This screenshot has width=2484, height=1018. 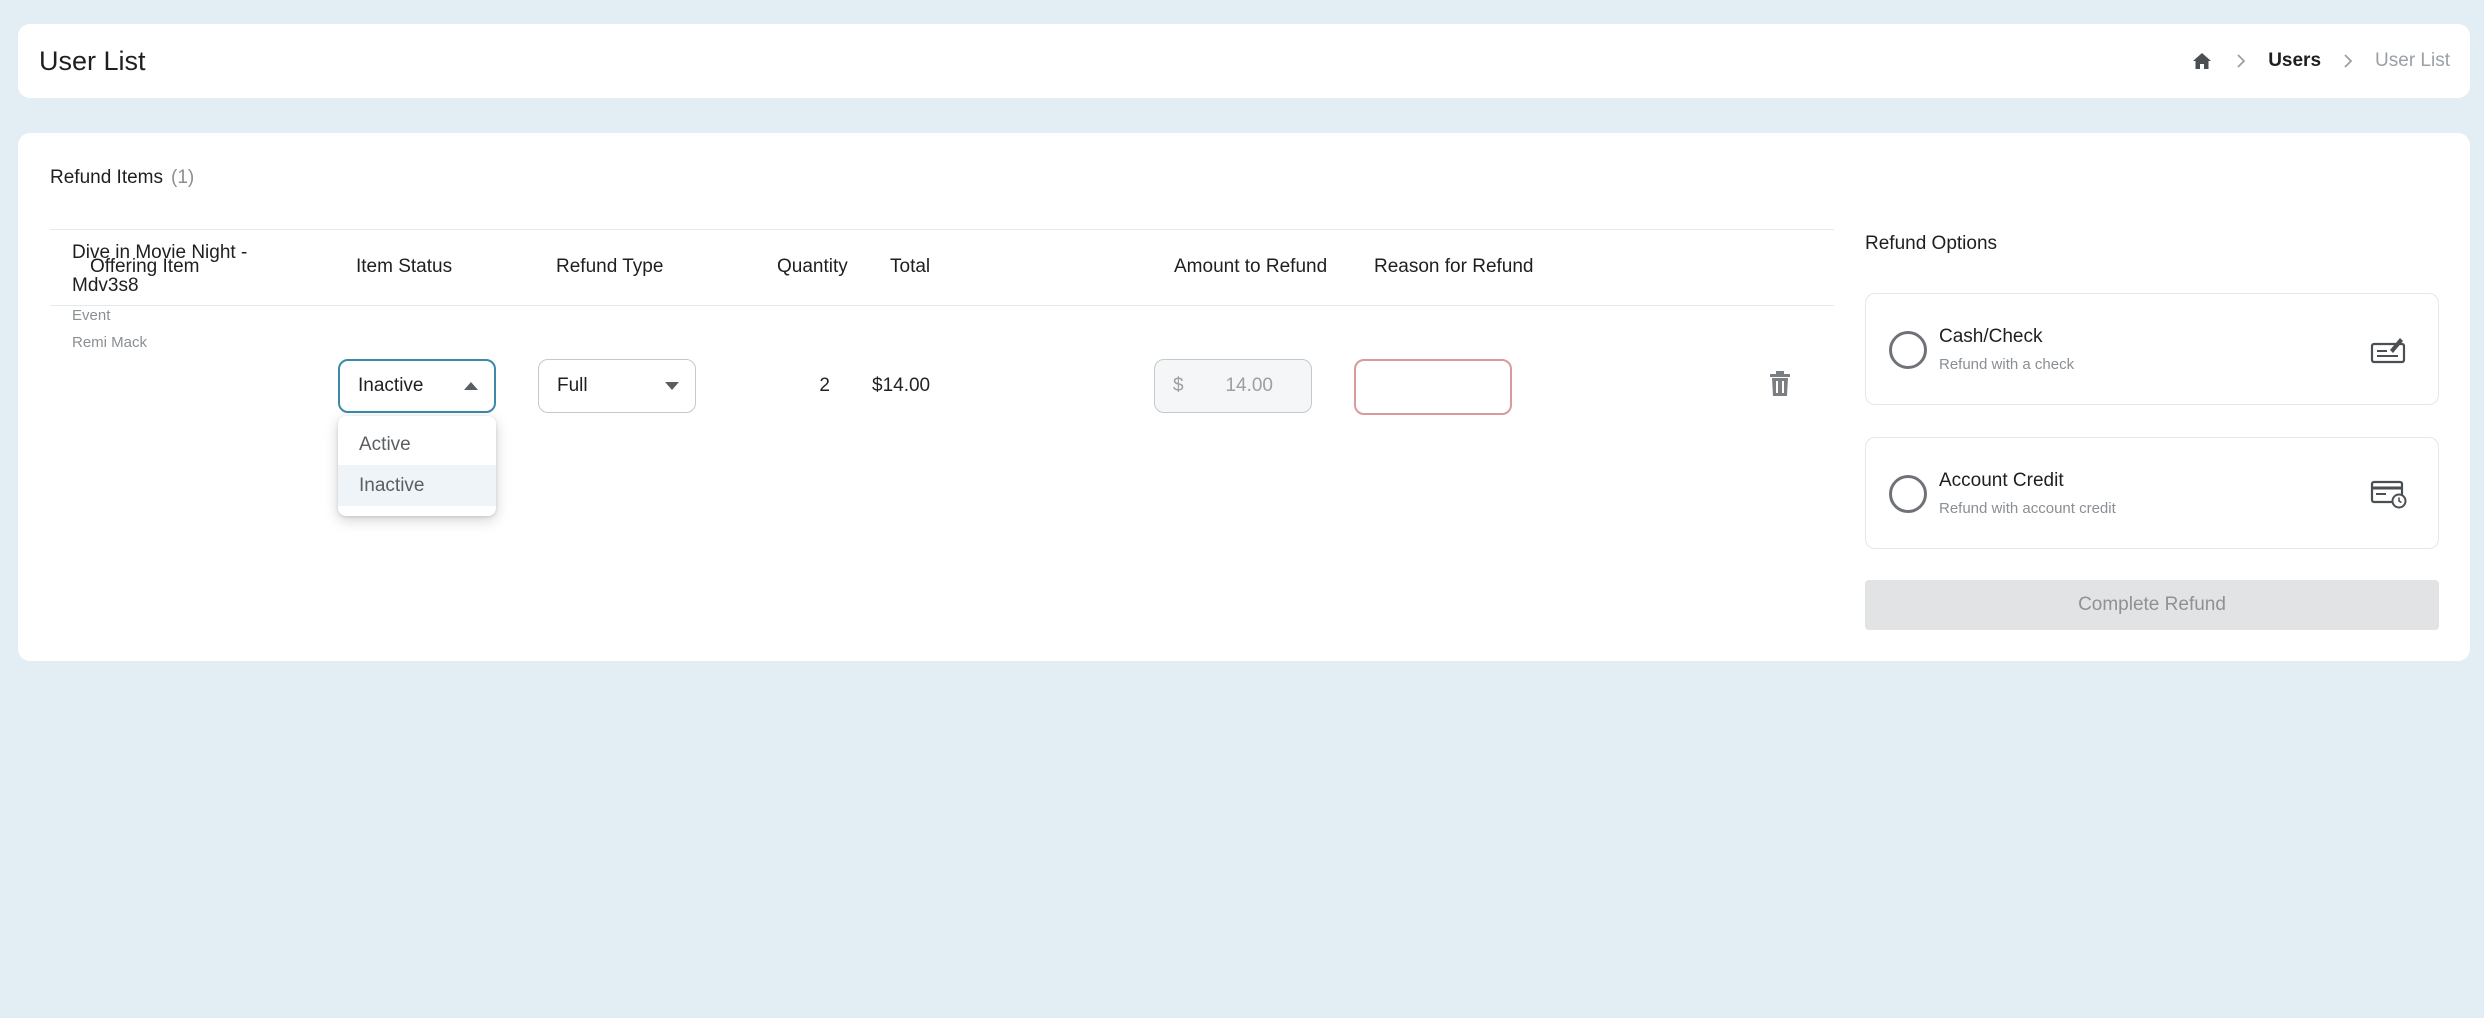 What do you see at coordinates (2007, 364) in the screenshot?
I see `option-description: Refund with a check` at bounding box center [2007, 364].